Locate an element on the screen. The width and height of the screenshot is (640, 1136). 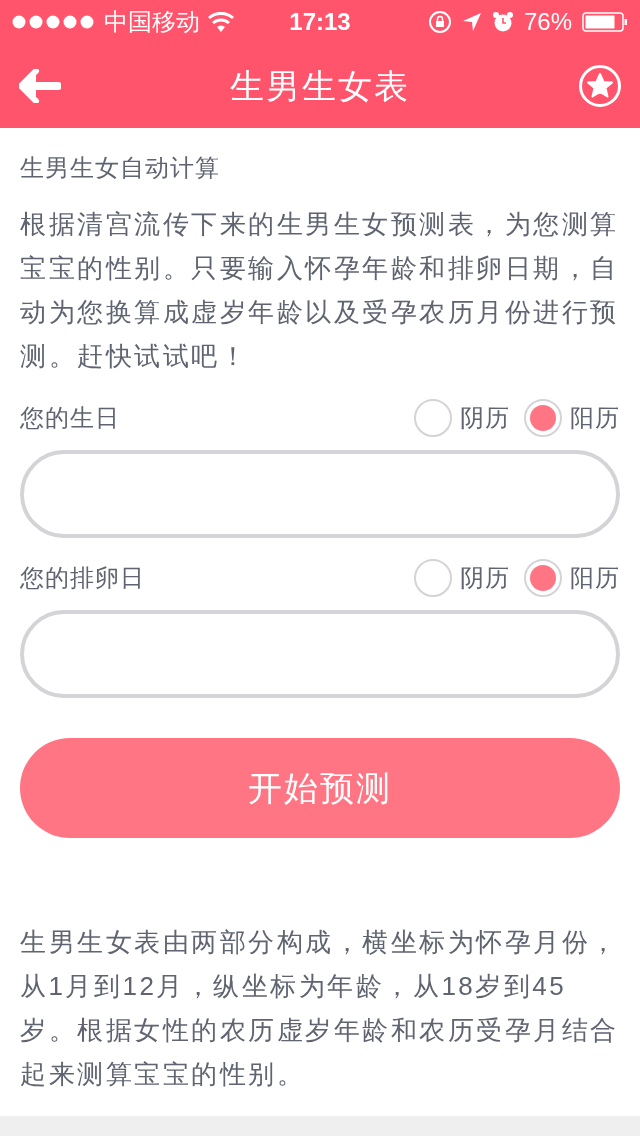
clock-time: 17:13 is located at coordinates (320, 22).